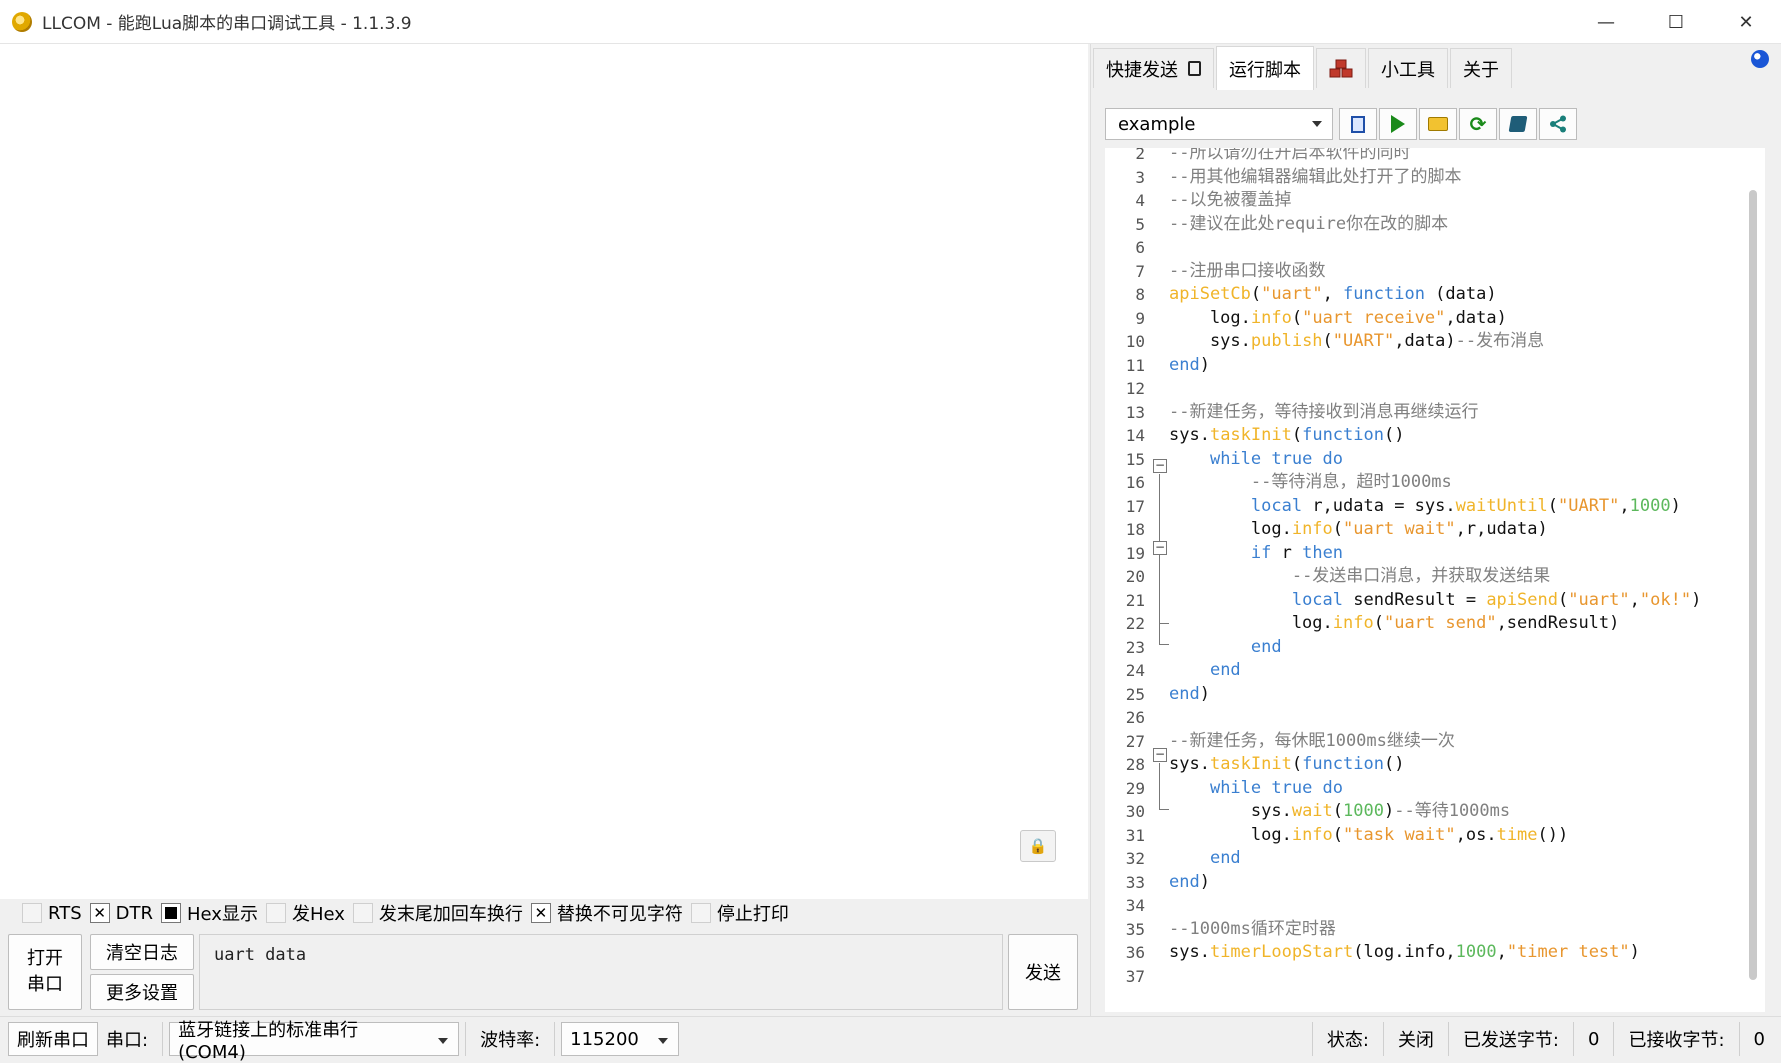  Describe the element at coordinates (1558, 124) in the screenshot. I see `share-button` at that location.